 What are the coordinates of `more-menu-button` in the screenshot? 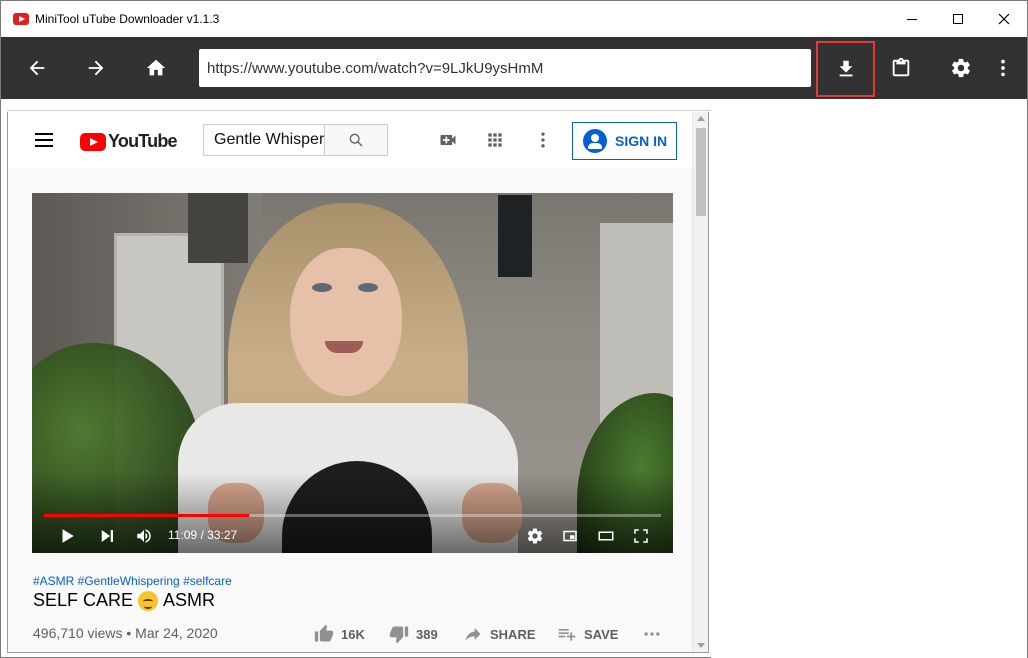 It's located at (1003, 68).